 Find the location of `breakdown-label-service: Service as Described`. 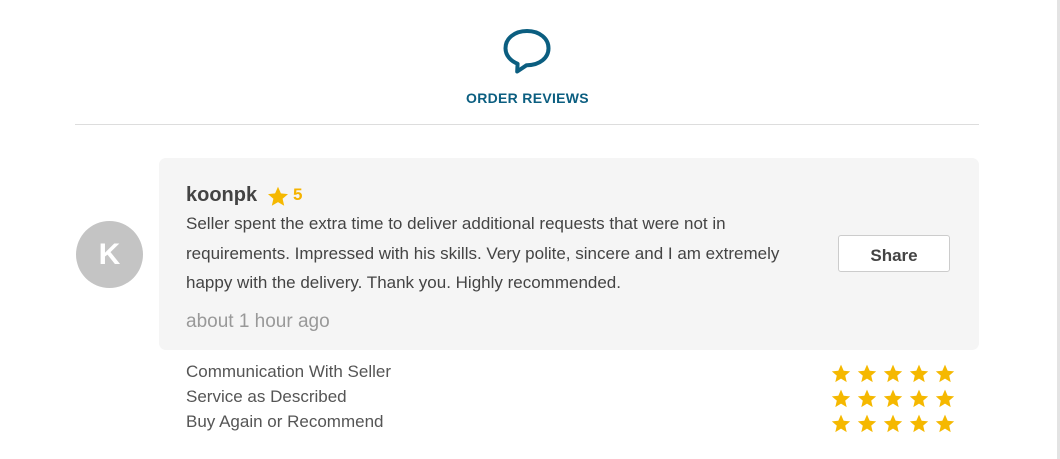

breakdown-label-service: Service as Described is located at coordinates (266, 396).